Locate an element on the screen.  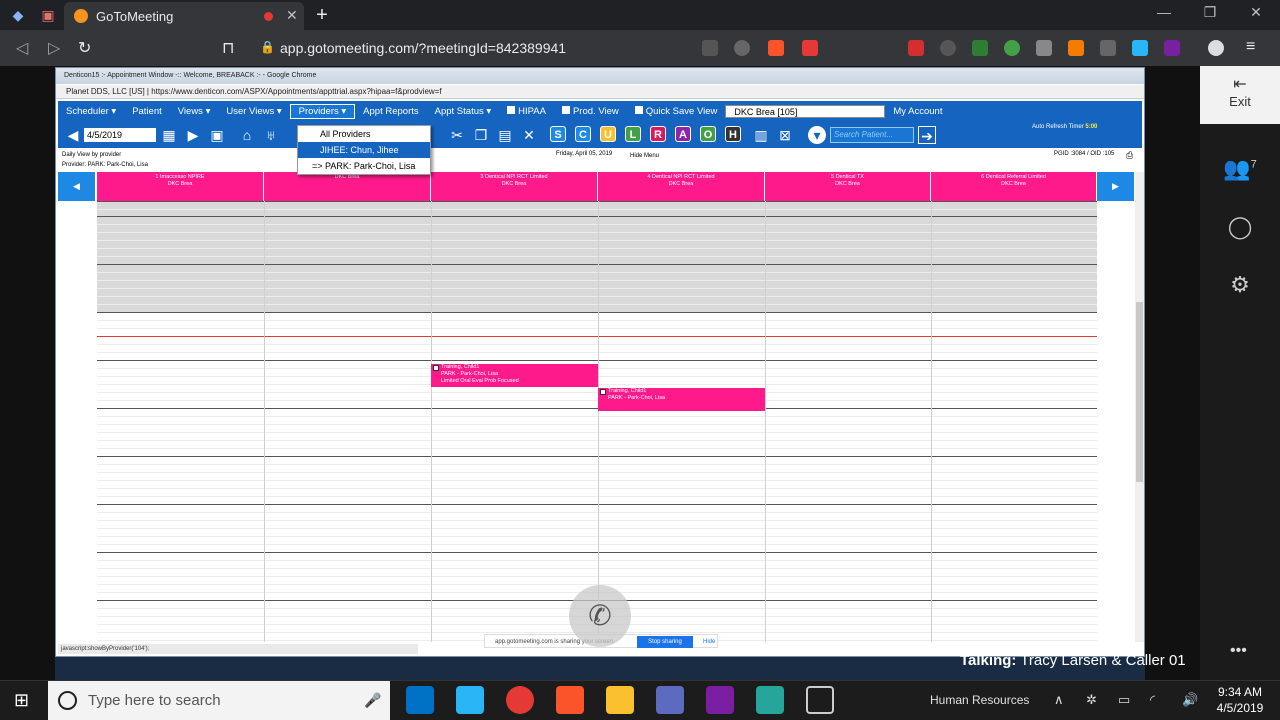
camera-icon is located at coordinates (710, 48).